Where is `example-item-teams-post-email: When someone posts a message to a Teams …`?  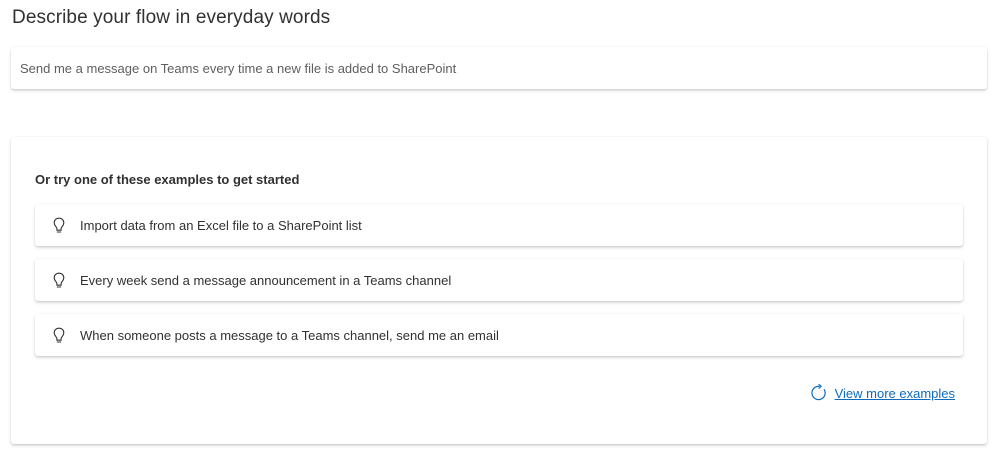 example-item-teams-post-email: When someone posts a message to a Teams … is located at coordinates (499, 335).